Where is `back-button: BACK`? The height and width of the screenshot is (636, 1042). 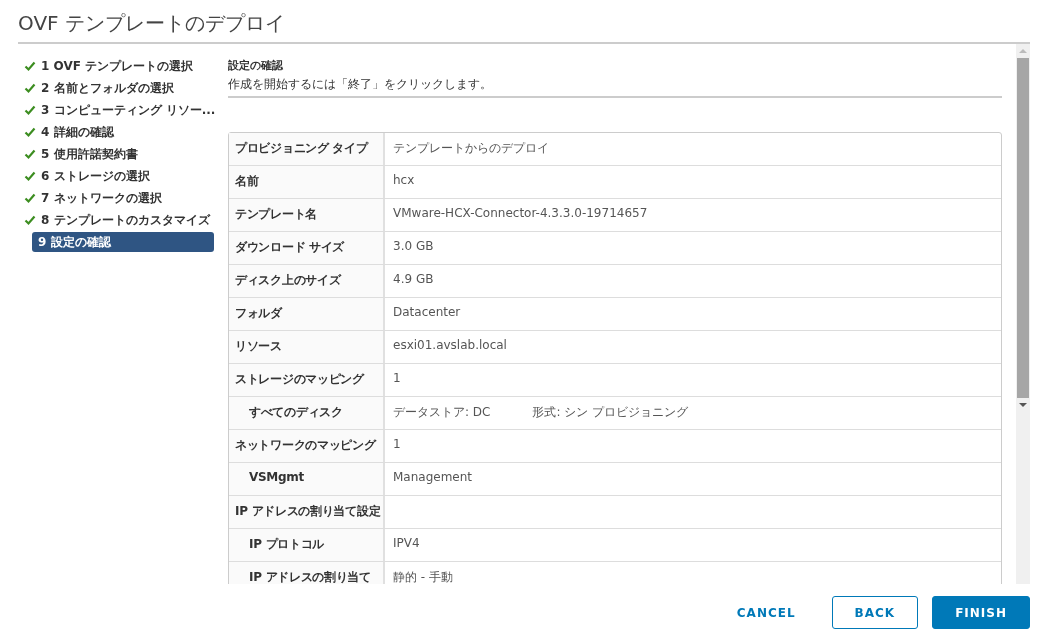
back-button: BACK is located at coordinates (875, 612).